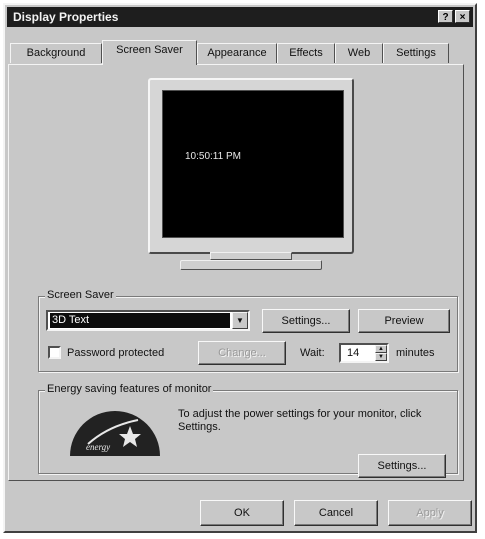  Describe the element at coordinates (129, 389) in the screenshot. I see `energy-group-label: Energy saving features of monitor` at that location.